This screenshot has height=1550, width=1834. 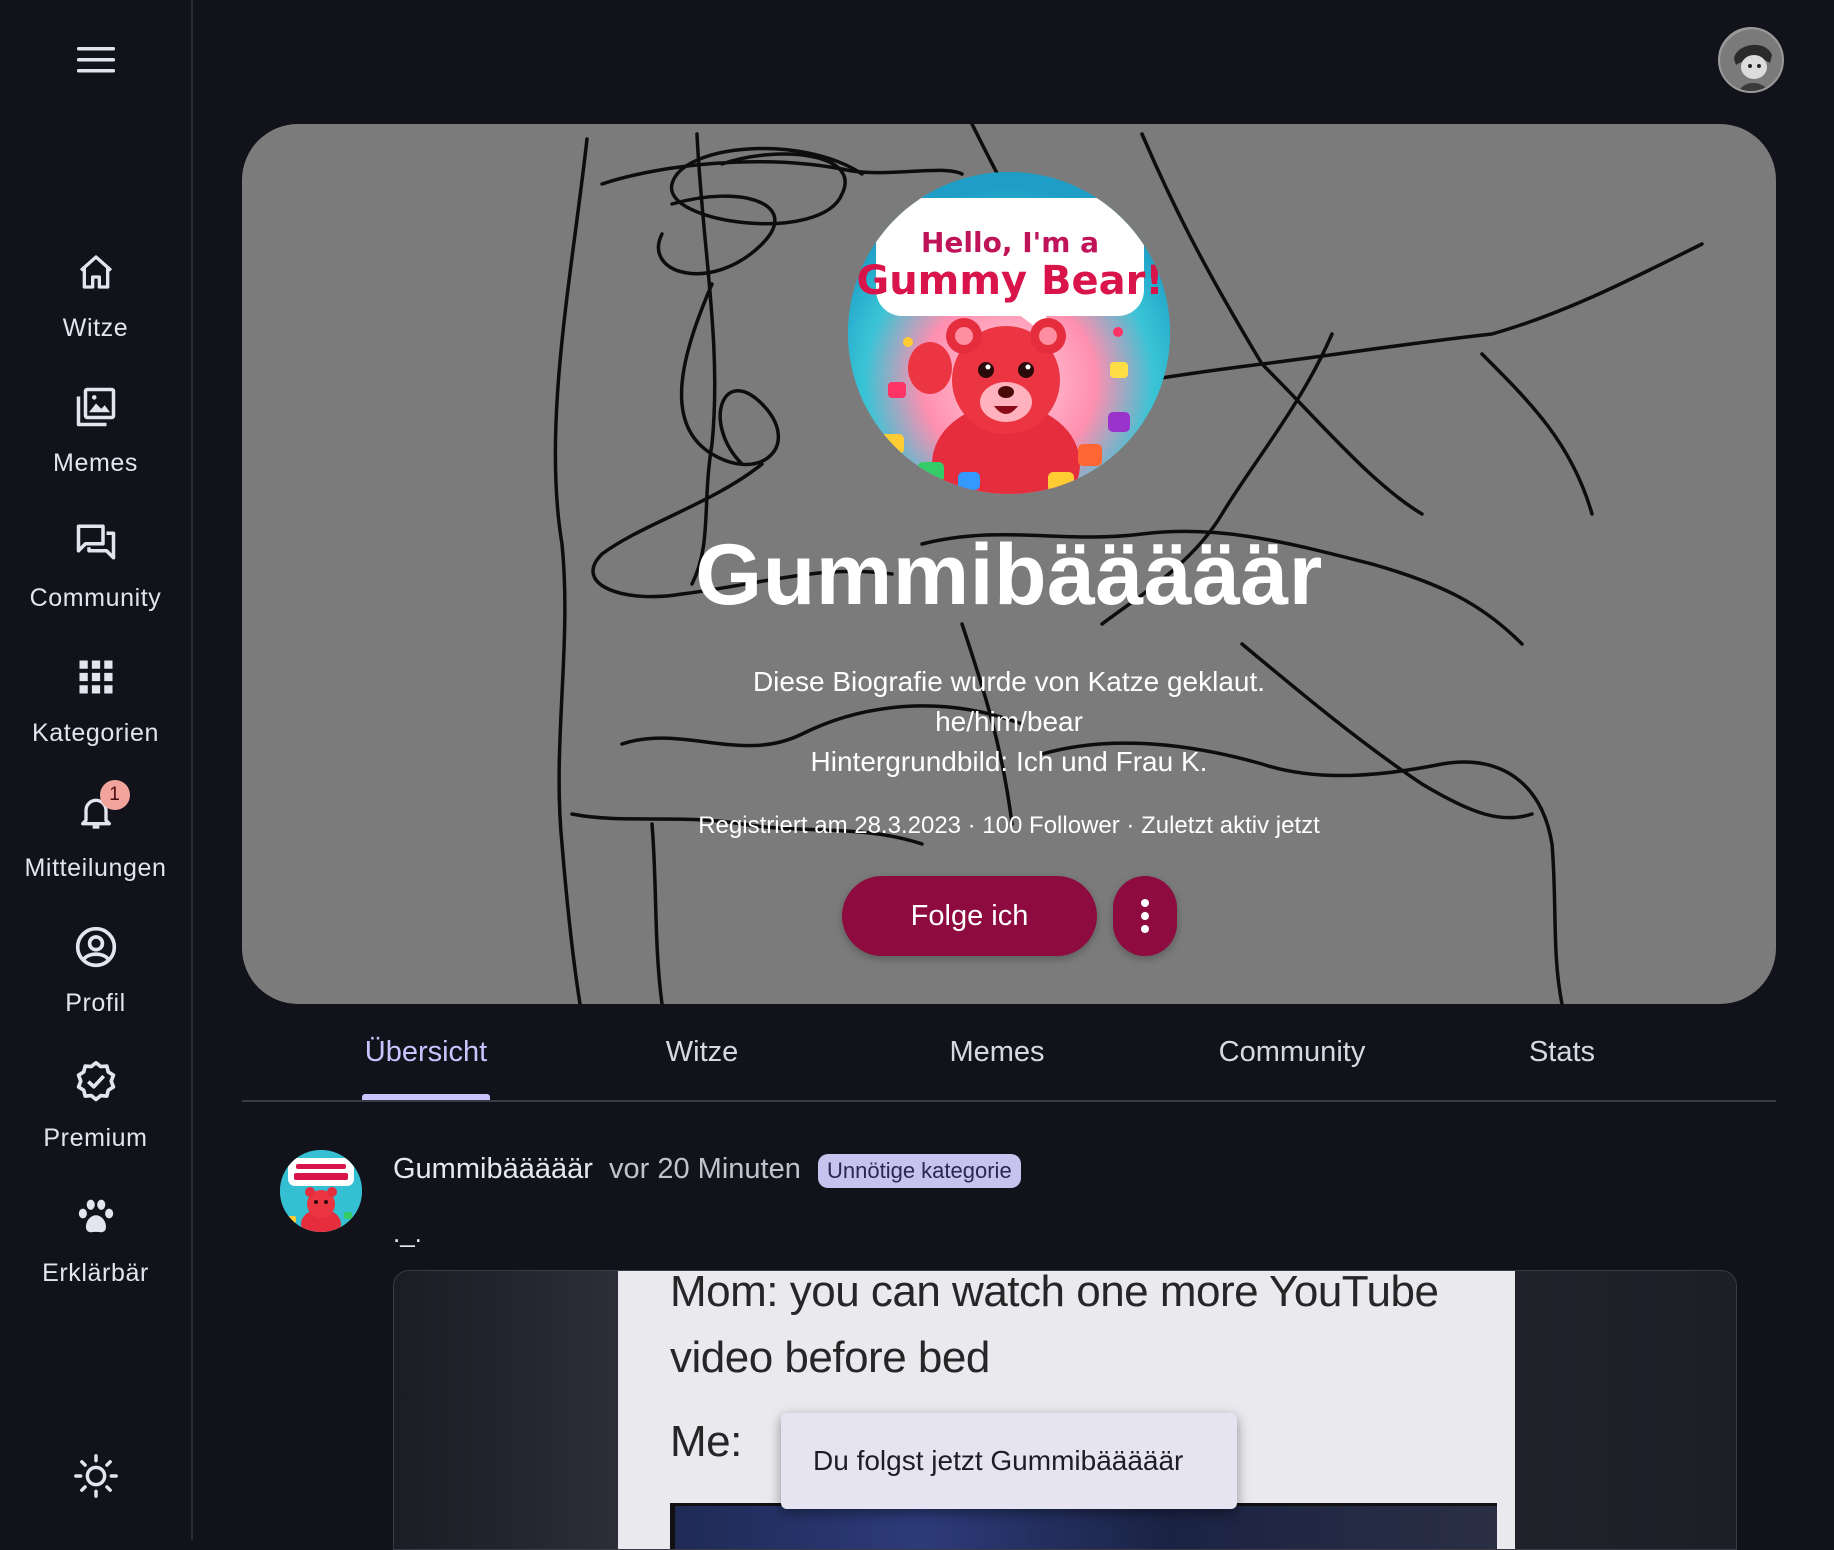 I want to click on hamburger-menu-icon, so click(x=96, y=60).